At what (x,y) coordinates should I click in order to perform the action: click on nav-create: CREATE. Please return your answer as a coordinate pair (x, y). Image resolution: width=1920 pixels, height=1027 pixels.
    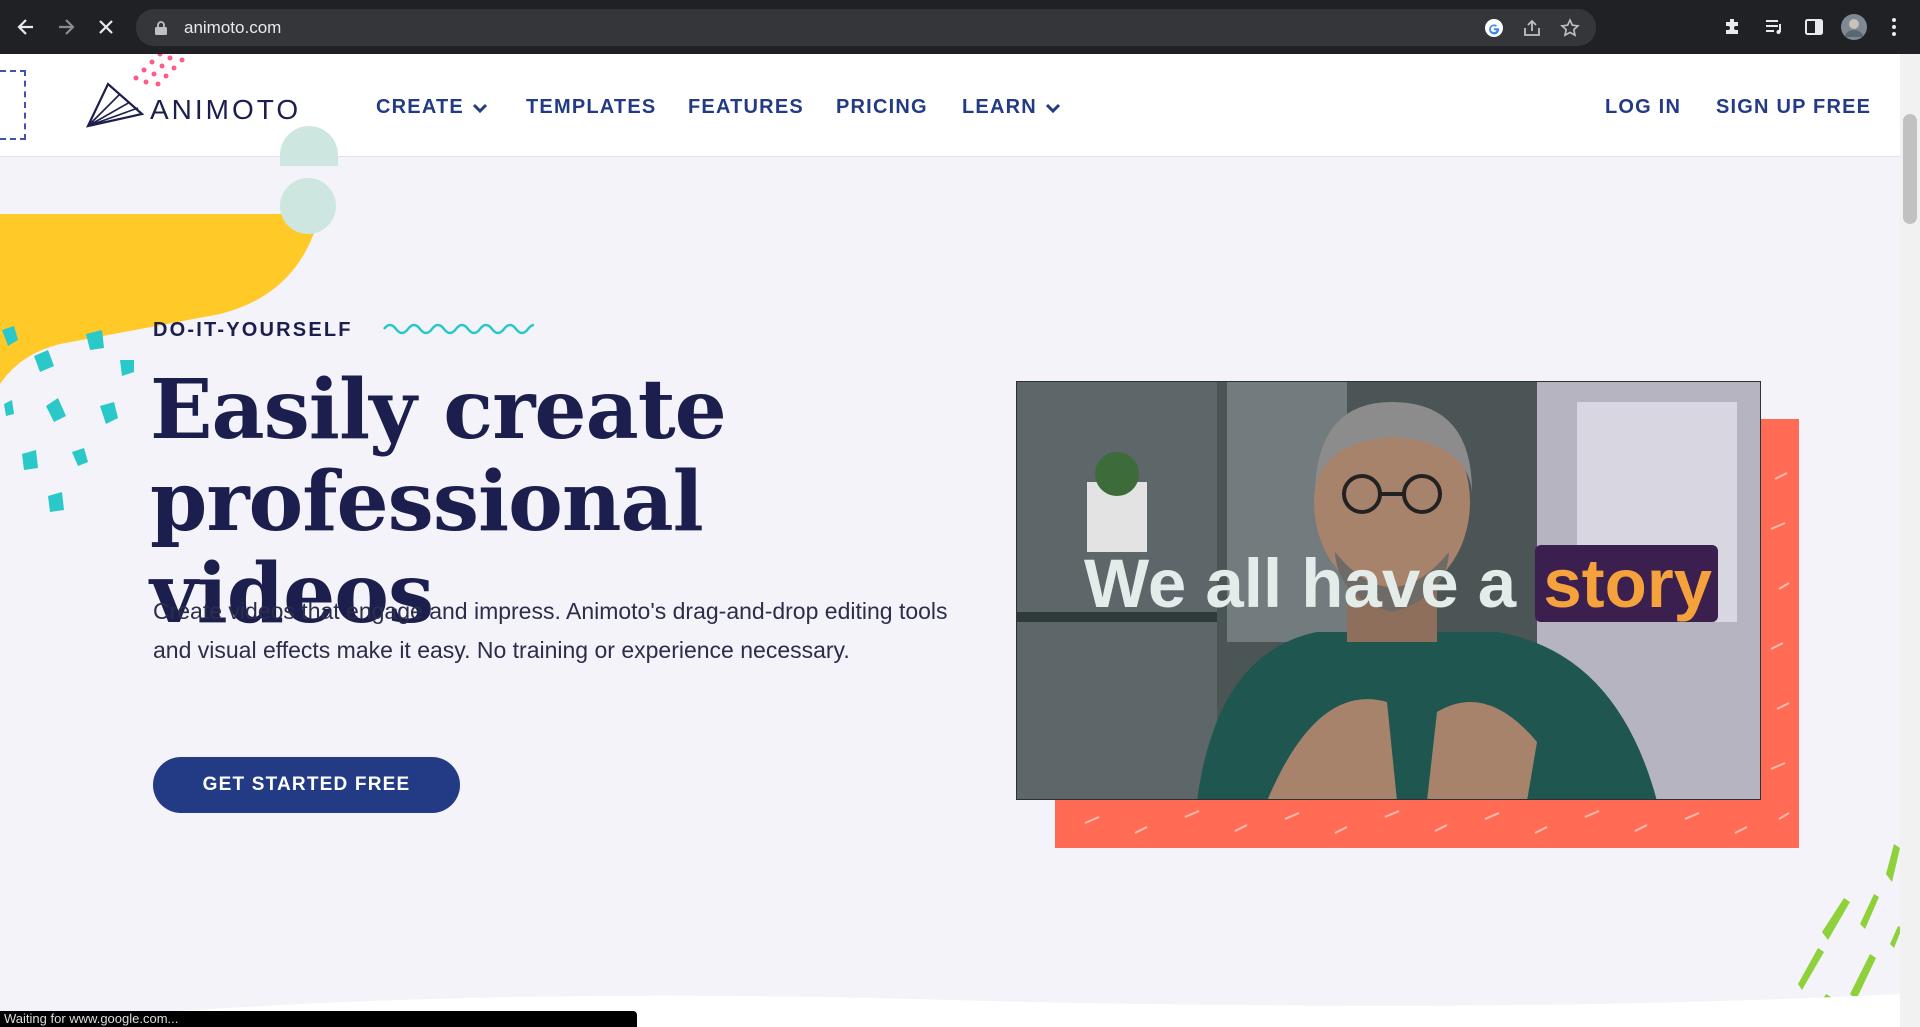
    Looking at the image, I should click on (432, 107).